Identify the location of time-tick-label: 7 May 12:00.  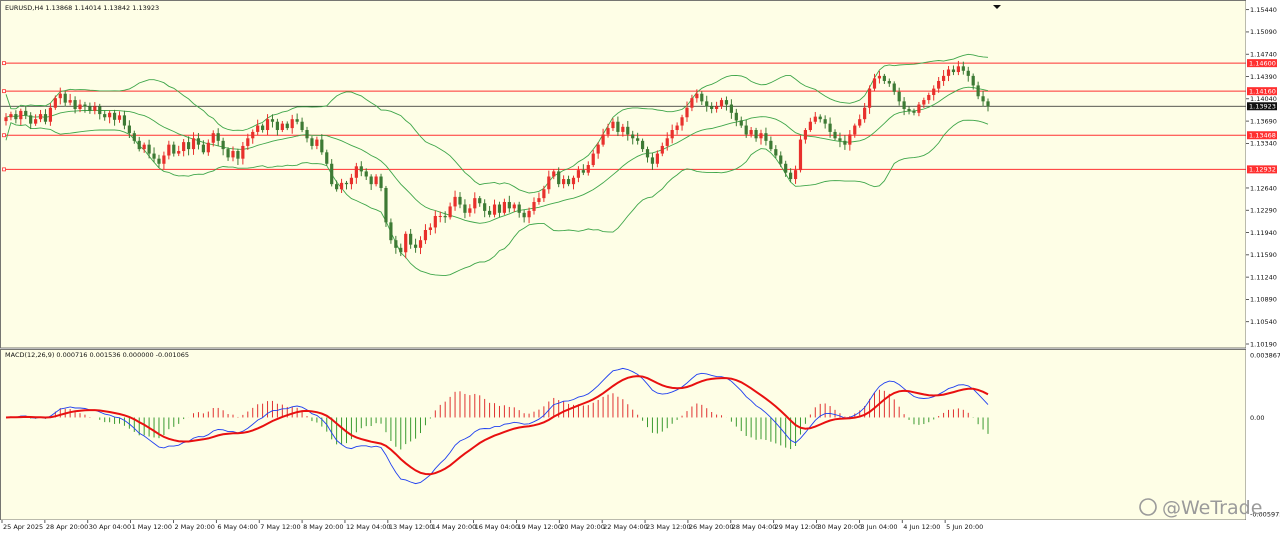
(280, 527).